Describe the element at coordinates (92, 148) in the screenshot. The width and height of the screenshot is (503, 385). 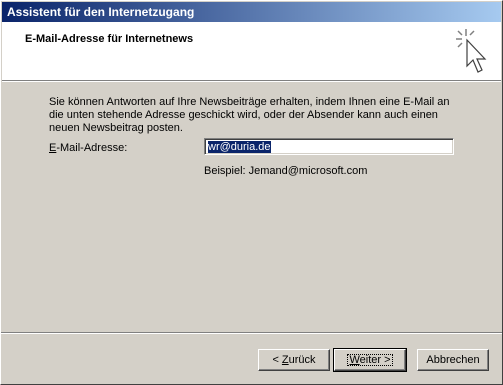
I see `email-label-text: -Mail-Adresse:` at that location.